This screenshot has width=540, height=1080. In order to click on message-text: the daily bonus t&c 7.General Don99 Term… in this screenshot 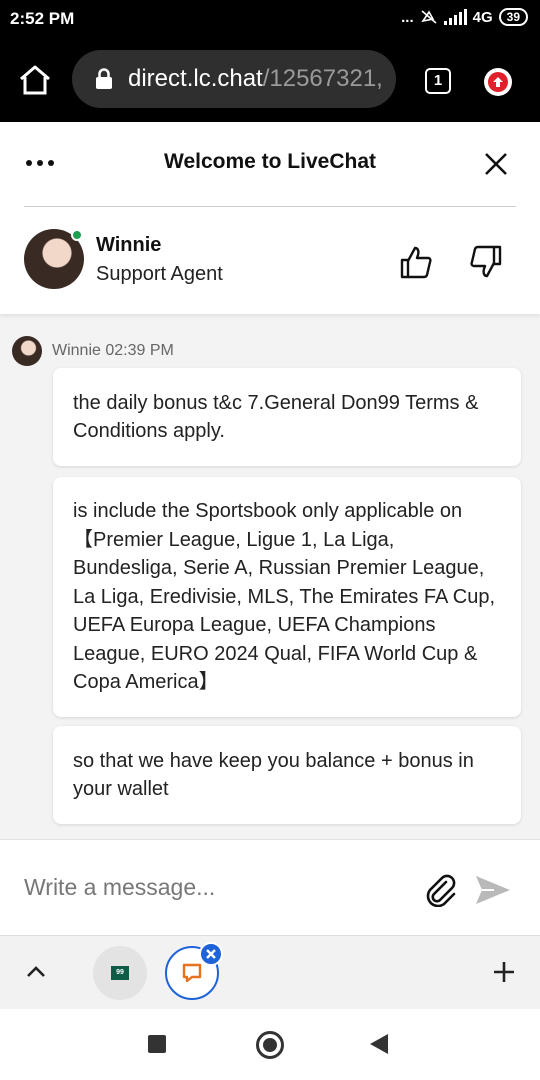, I will do `click(276, 417)`.